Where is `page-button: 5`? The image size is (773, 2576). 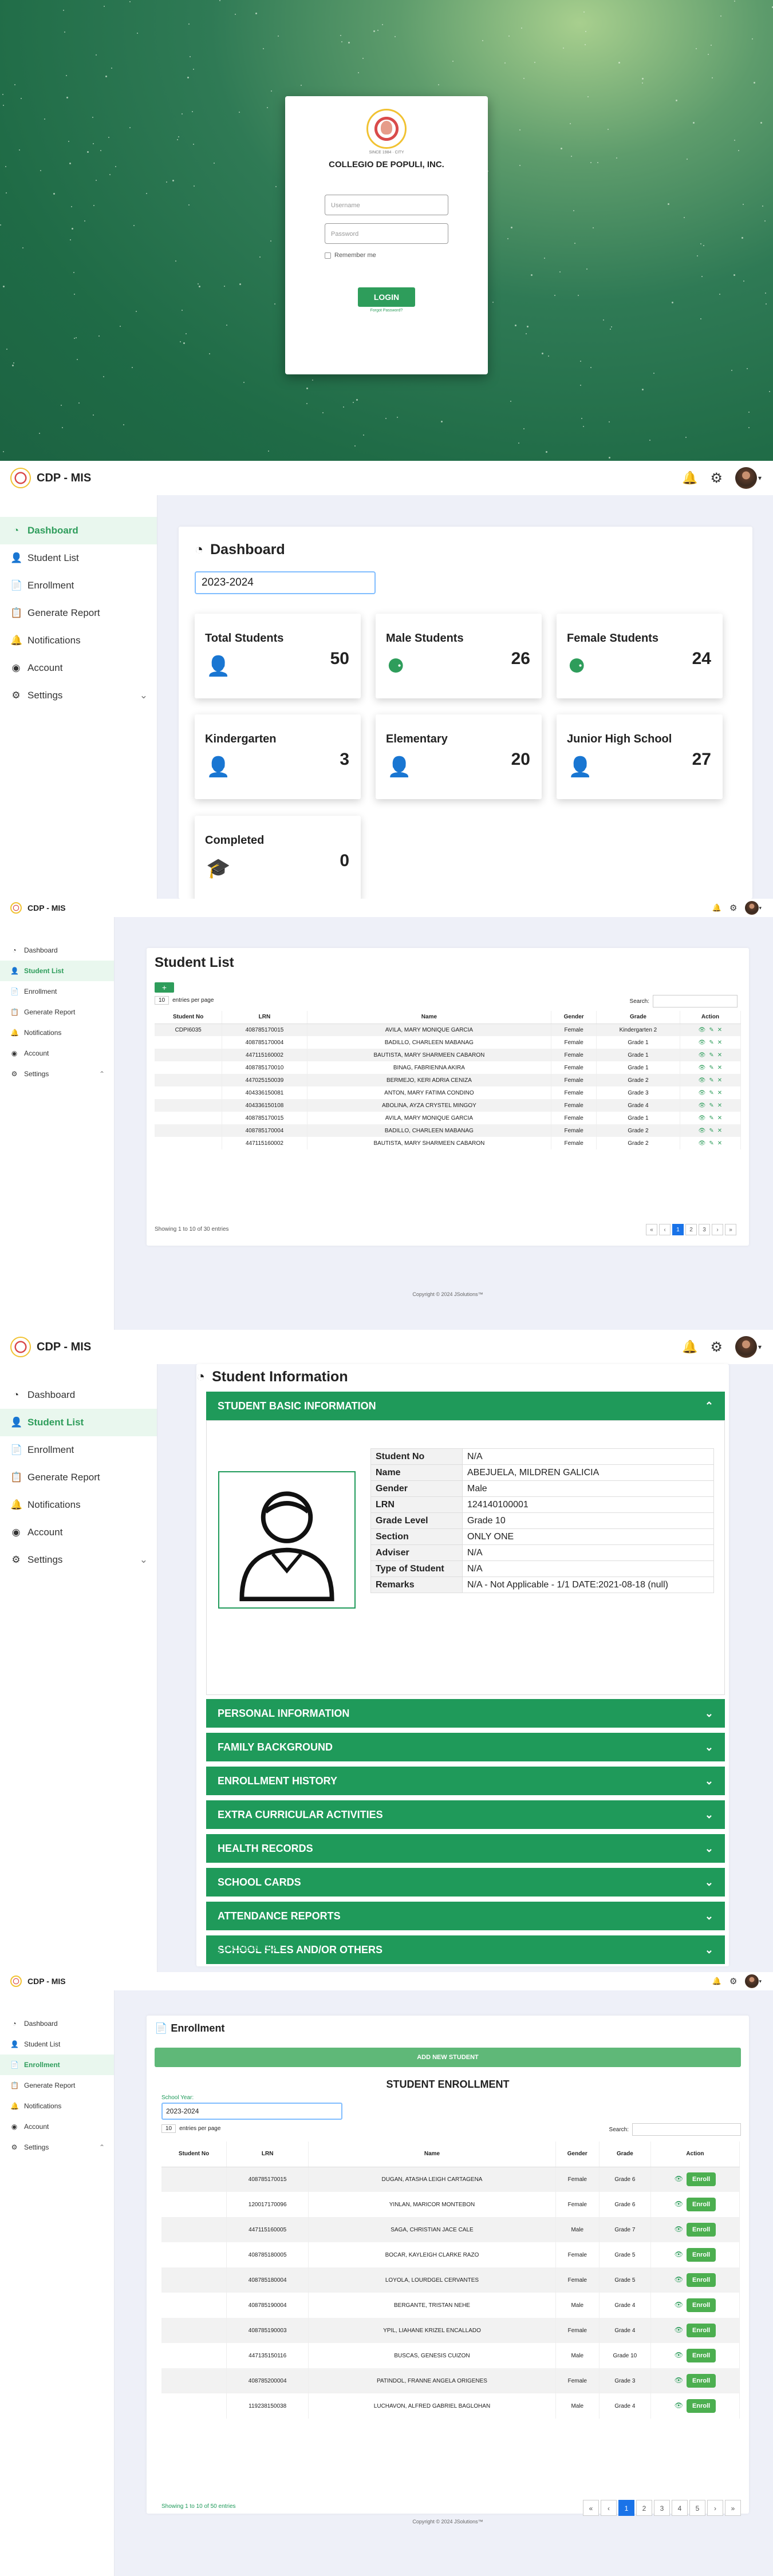 page-button: 5 is located at coordinates (697, 2508).